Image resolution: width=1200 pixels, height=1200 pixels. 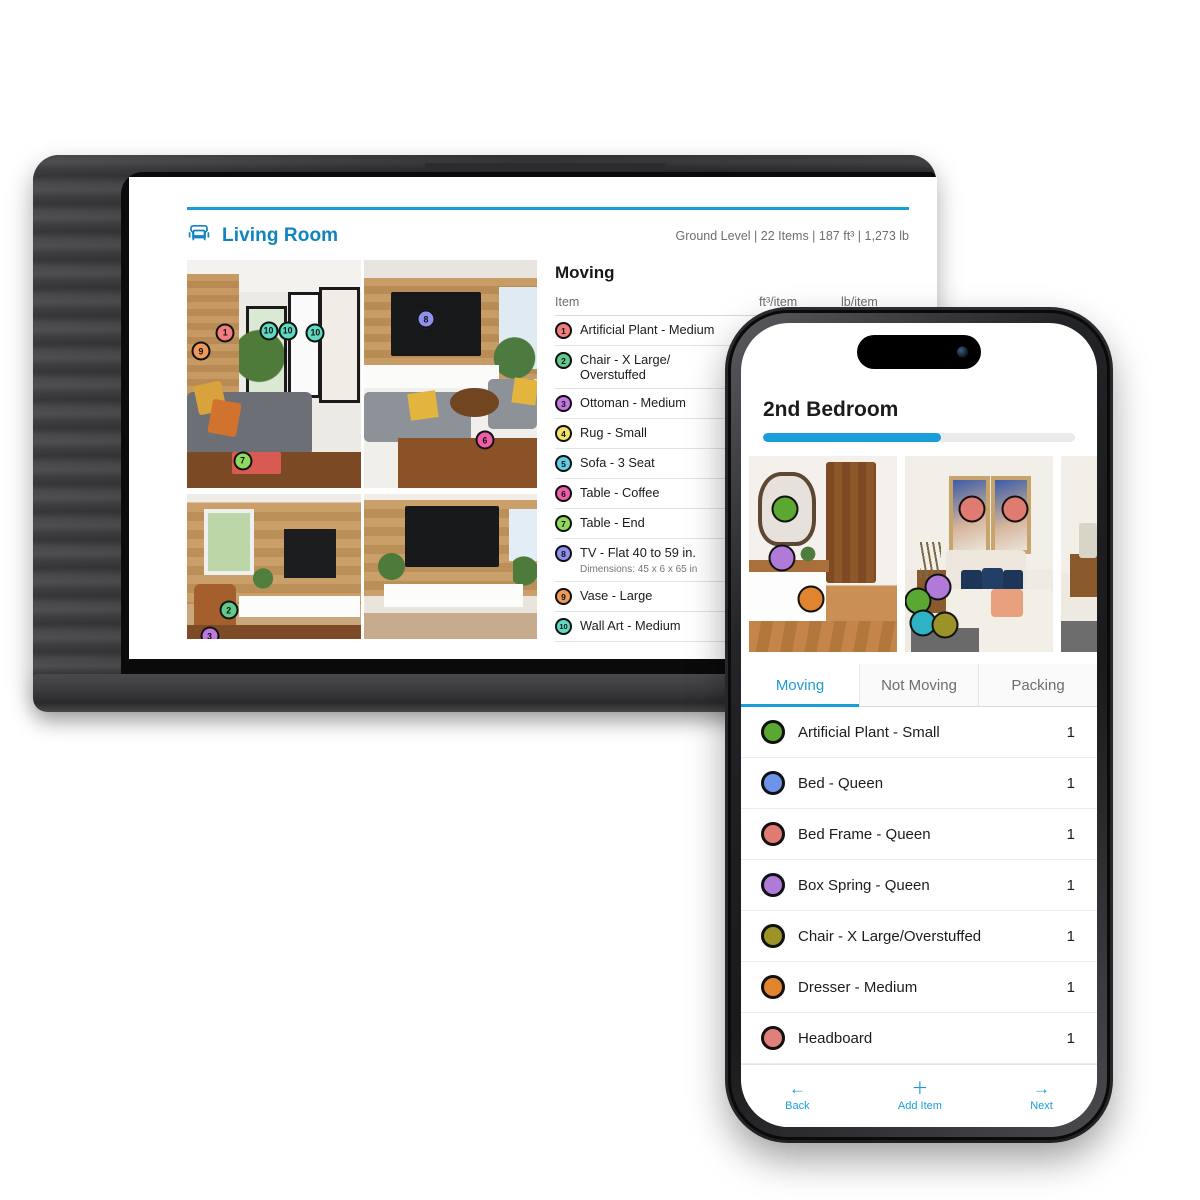 What do you see at coordinates (920, 1096) in the screenshot?
I see `add-item-button: ＋ Add Item` at bounding box center [920, 1096].